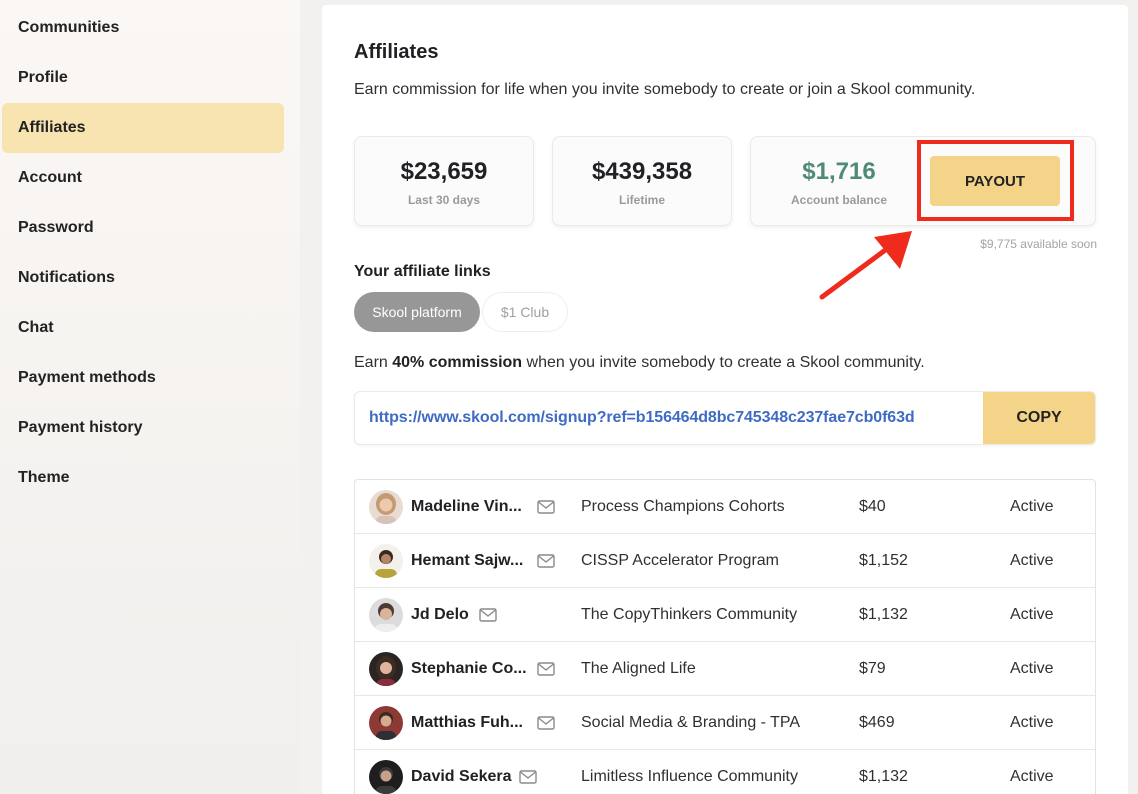 The height and width of the screenshot is (794, 1138). Describe the element at coordinates (87, 377) in the screenshot. I see `sidebar-item-label: Payment methods` at that location.